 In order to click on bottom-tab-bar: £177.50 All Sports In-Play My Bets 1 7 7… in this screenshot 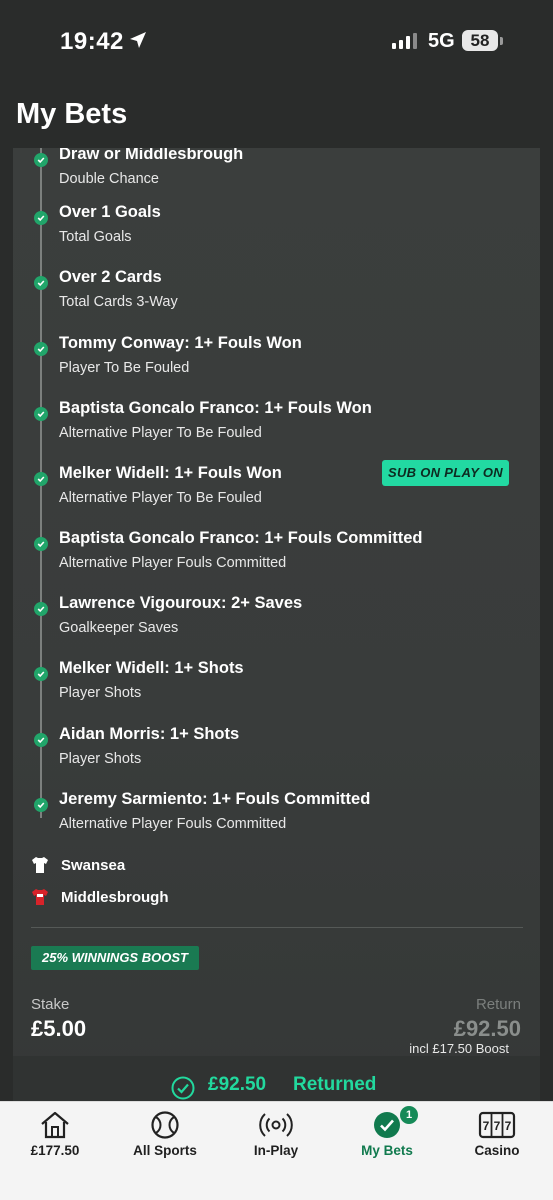, I will do `click(276, 1150)`.